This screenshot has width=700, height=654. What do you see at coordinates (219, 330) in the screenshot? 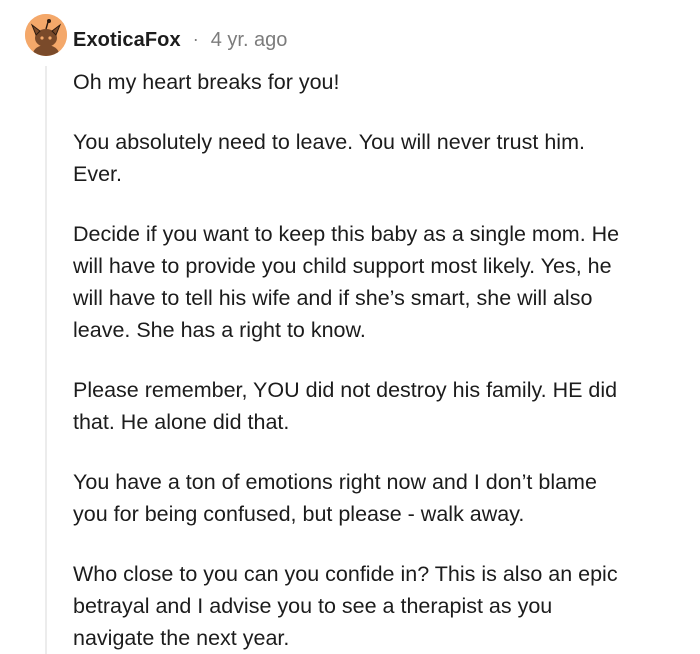
I see `paragraph-line: leave. She has a right to know.` at bounding box center [219, 330].